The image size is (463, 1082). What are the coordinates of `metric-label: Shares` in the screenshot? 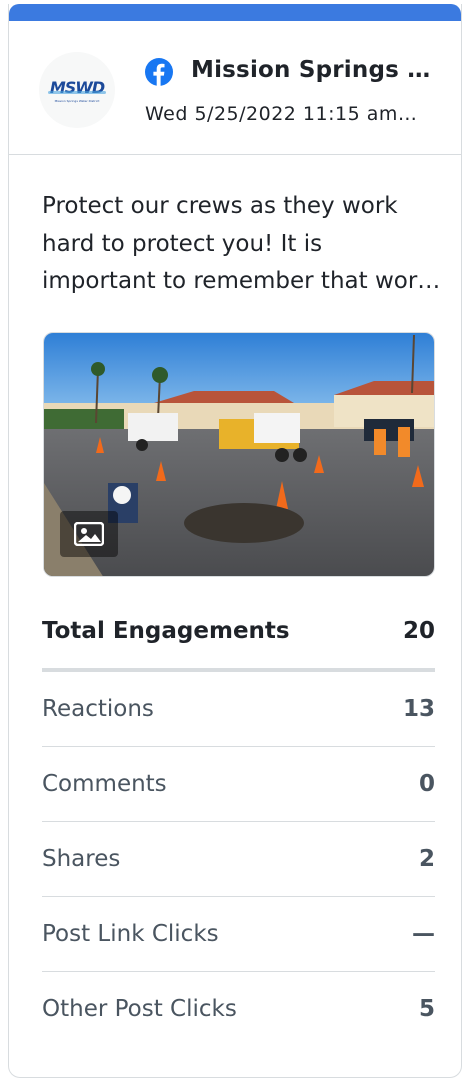 It's located at (81, 859).